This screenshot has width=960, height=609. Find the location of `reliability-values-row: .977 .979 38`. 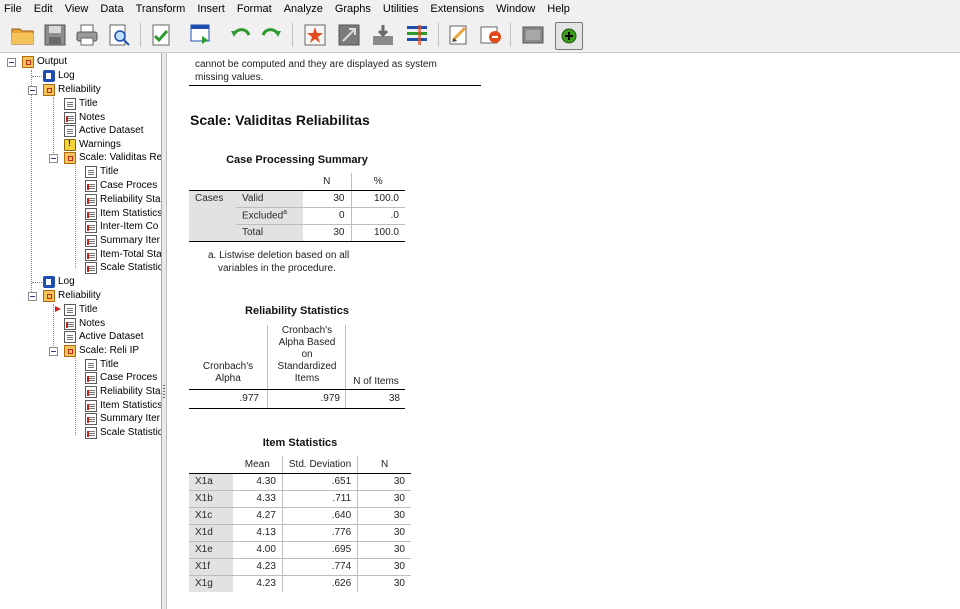

reliability-values-row: .977 .979 38 is located at coordinates (297, 399).